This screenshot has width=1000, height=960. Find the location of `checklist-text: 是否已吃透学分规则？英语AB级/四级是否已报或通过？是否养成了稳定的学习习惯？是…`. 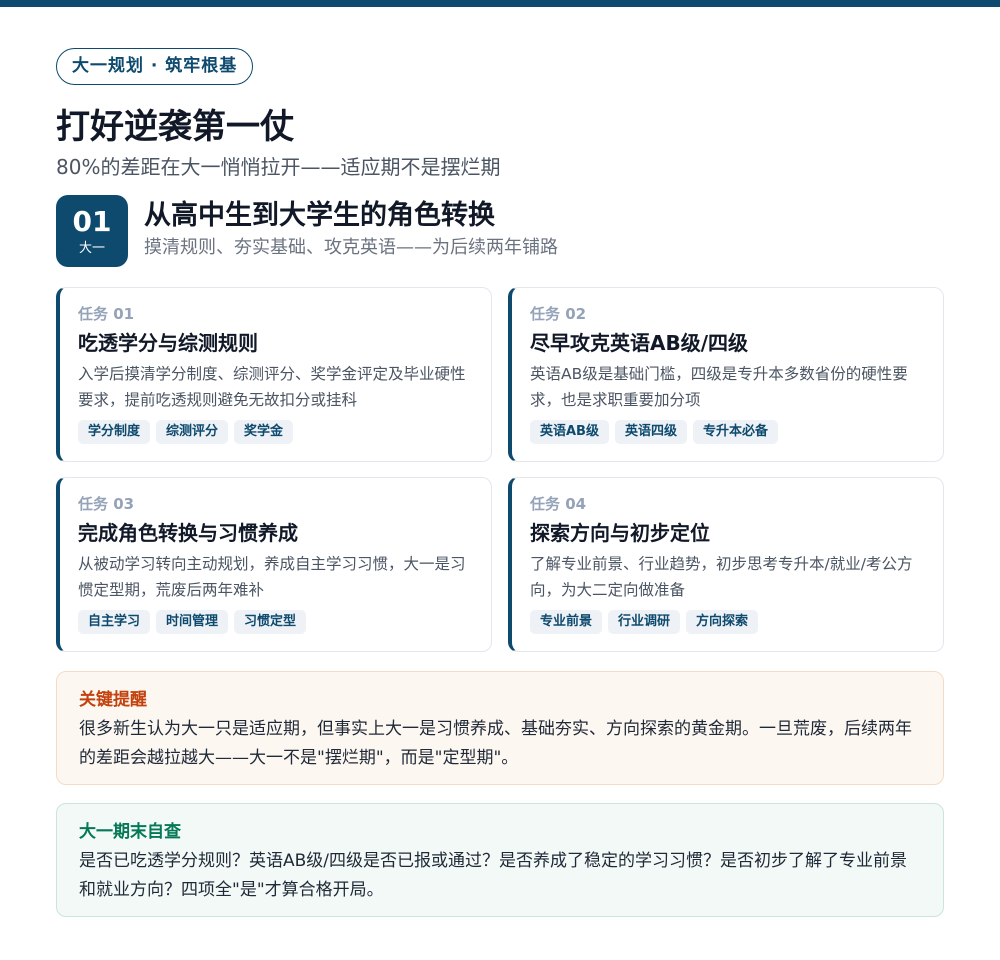

checklist-text: 是否已吃透学分规则？英语AB级/四级是否已报或通过？是否养成了稳定的学习习惯？是… is located at coordinates (493, 875).